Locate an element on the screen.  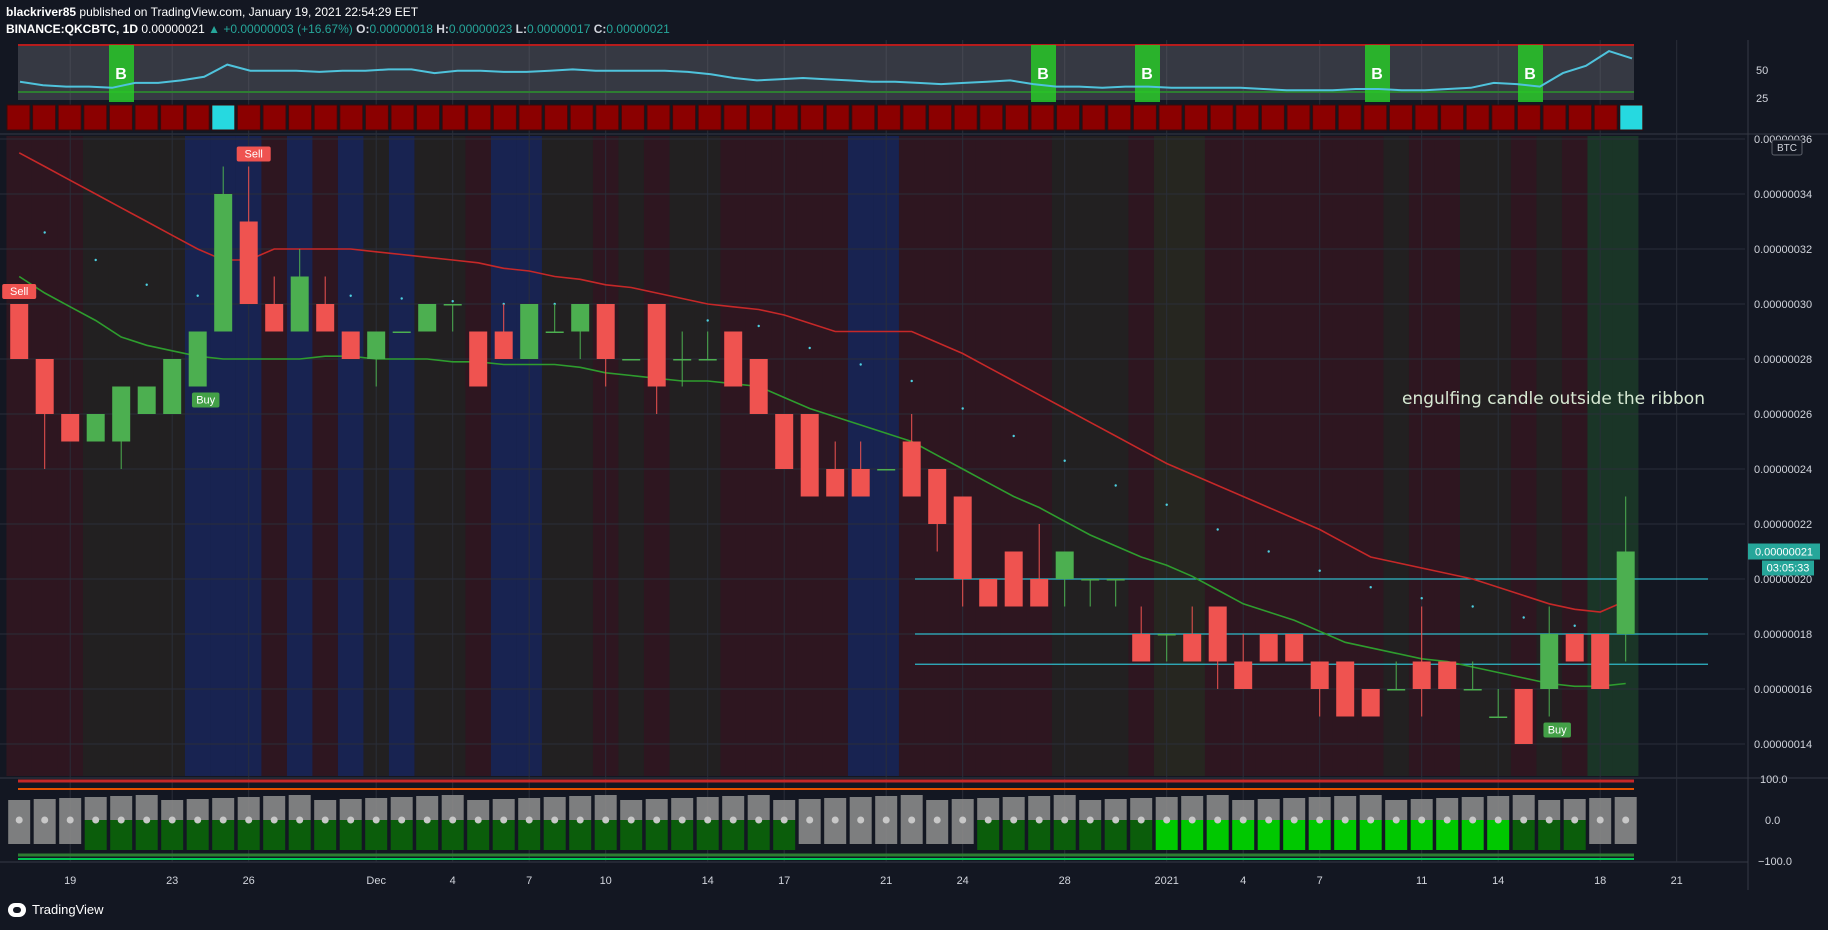
time-tick-label: 4 is located at coordinates (1243, 881).